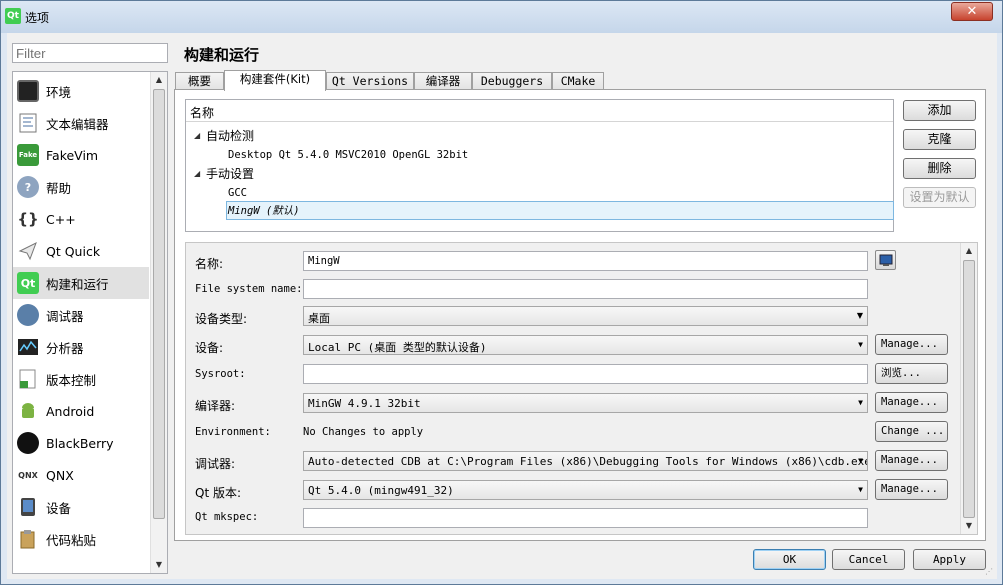  Describe the element at coordinates (512, 81) in the screenshot. I see `tab-debuggers: Debuggers` at that location.